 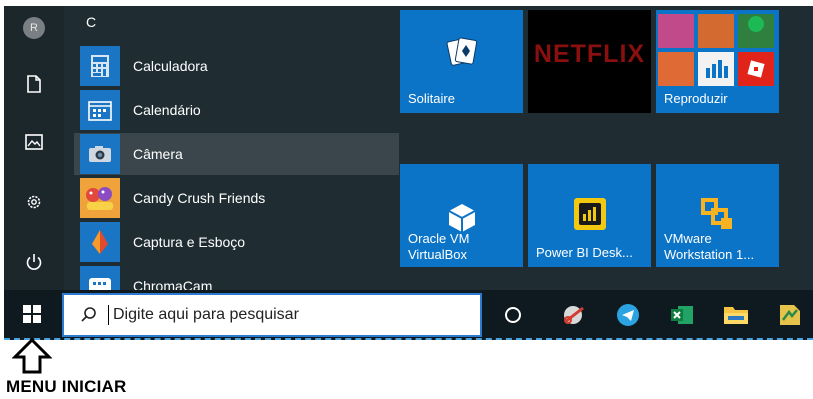 I want to click on vmware-icon, so click(x=717, y=215).